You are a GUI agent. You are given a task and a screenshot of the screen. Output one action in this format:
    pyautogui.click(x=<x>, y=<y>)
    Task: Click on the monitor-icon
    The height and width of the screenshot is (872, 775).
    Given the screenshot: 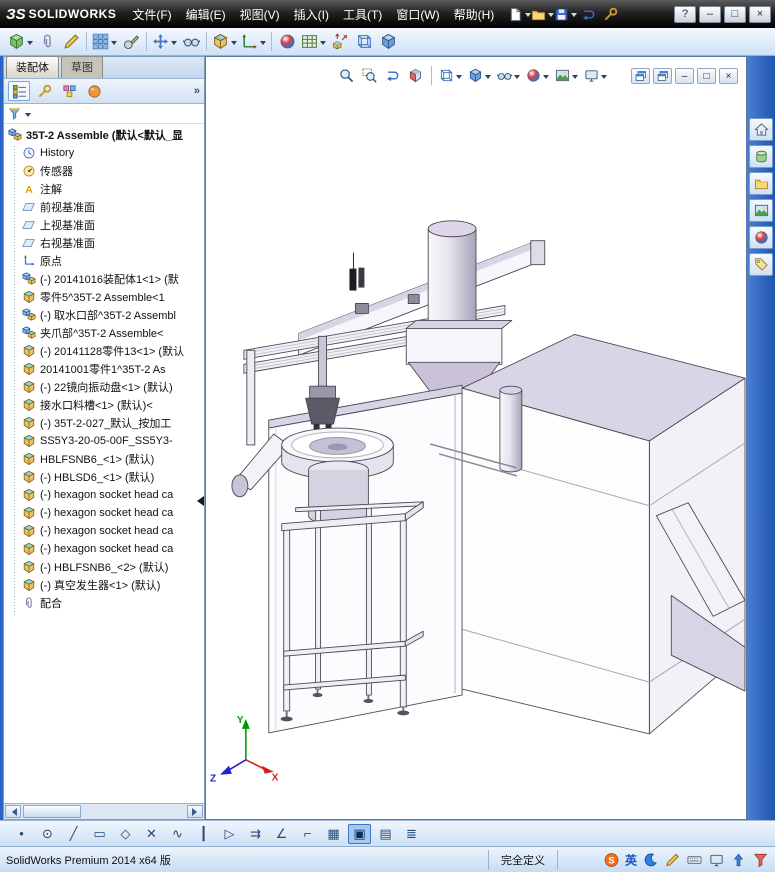 What is the action you would take?
    pyautogui.click(x=716, y=859)
    